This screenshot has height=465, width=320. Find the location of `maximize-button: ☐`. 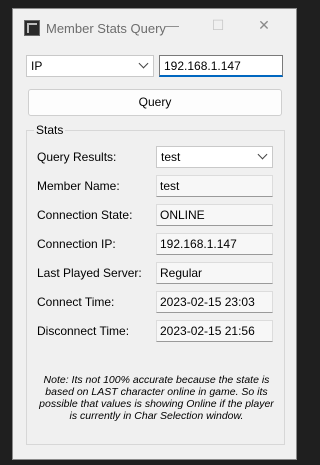

maximize-button: ☐ is located at coordinates (218, 25).